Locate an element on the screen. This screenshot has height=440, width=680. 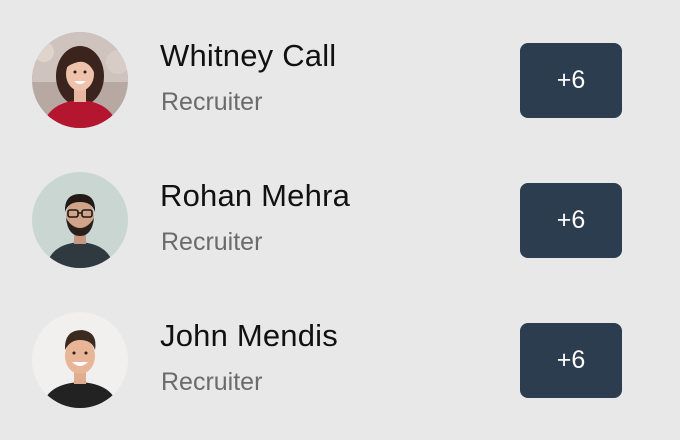
person-name: John Mendis is located at coordinates (249, 335).